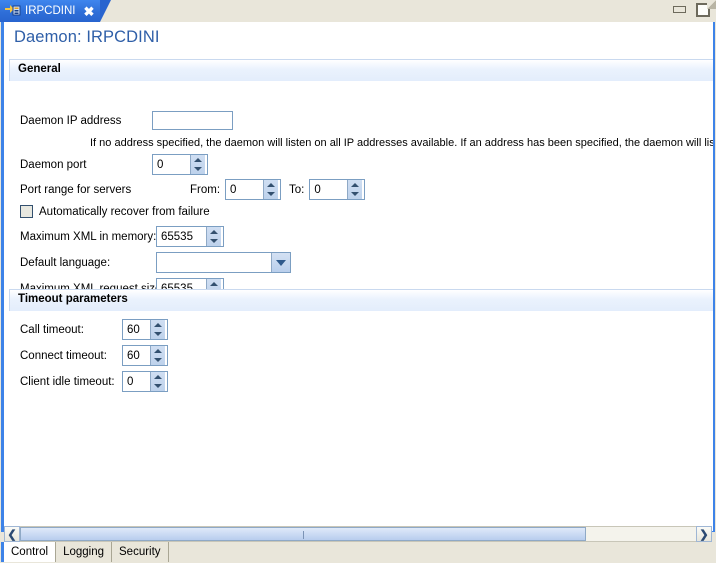  I want to click on row-call-timeout: Call timeout:, so click(94, 329).